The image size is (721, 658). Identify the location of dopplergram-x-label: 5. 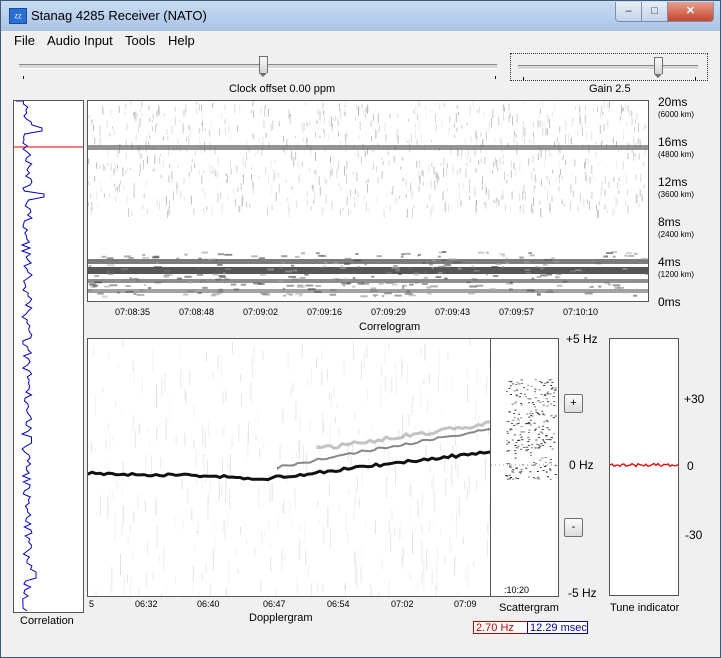
(92, 604).